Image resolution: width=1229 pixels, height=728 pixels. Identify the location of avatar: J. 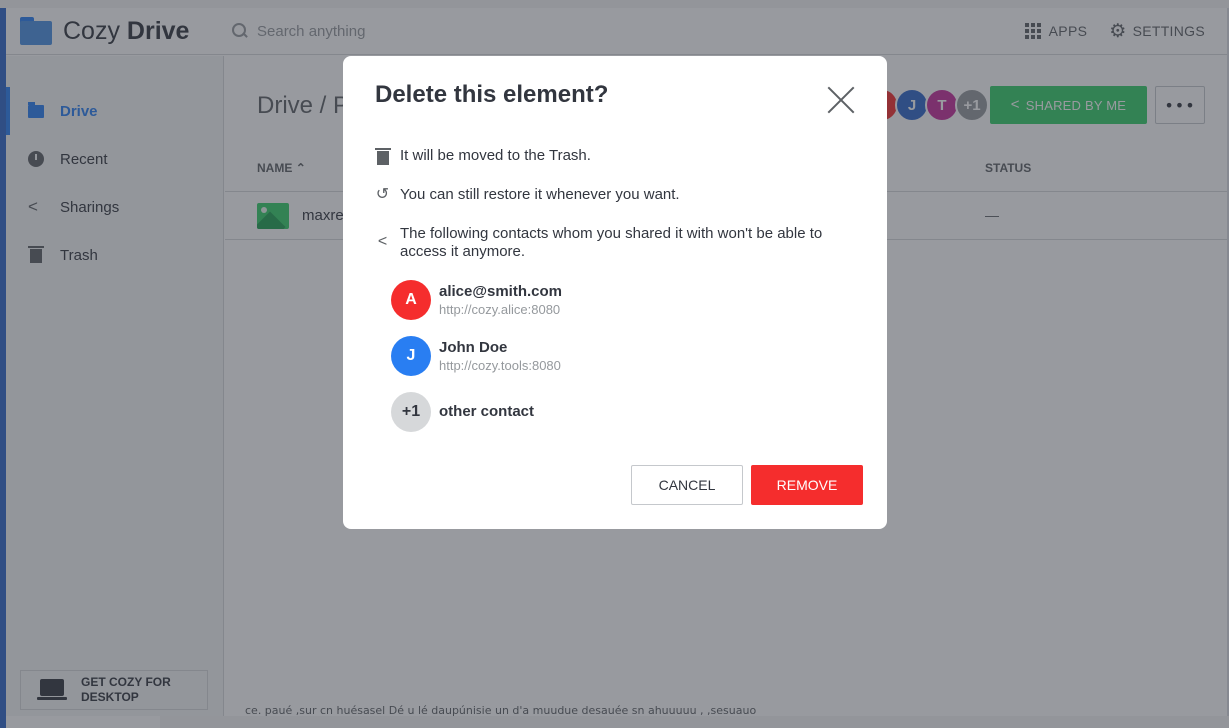
(411, 356).